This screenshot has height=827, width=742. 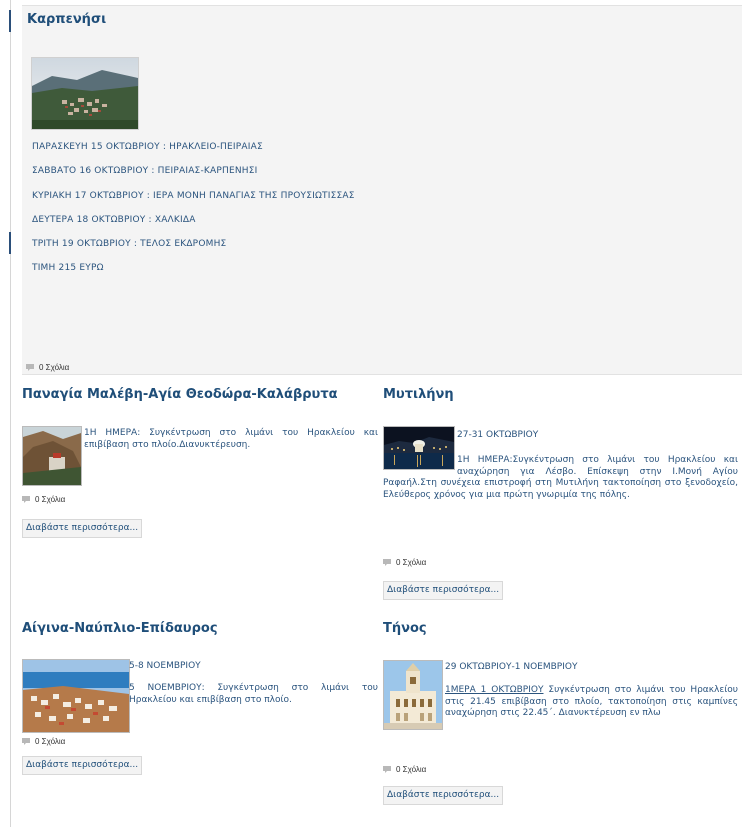 What do you see at coordinates (114, 219) in the screenshot?
I see `itinerary-line: ΔΕΥΤΕΡΑ 18 ΟΚΤΩΒΡΙΟΥ : ΧΑΛΚΙΔΑ` at bounding box center [114, 219].